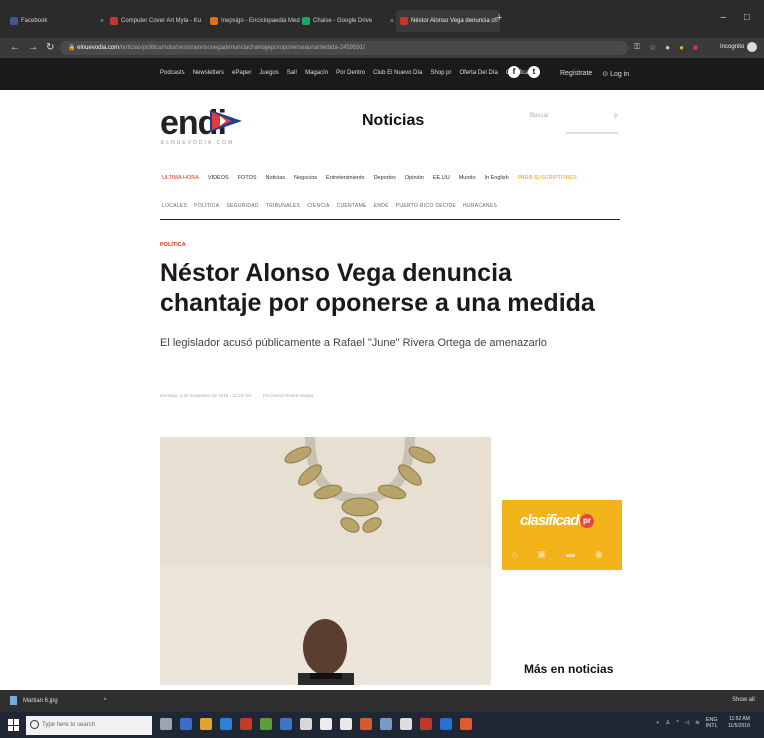 The image size is (764, 738). I want to click on nav-link: Newsletters, so click(208, 73).